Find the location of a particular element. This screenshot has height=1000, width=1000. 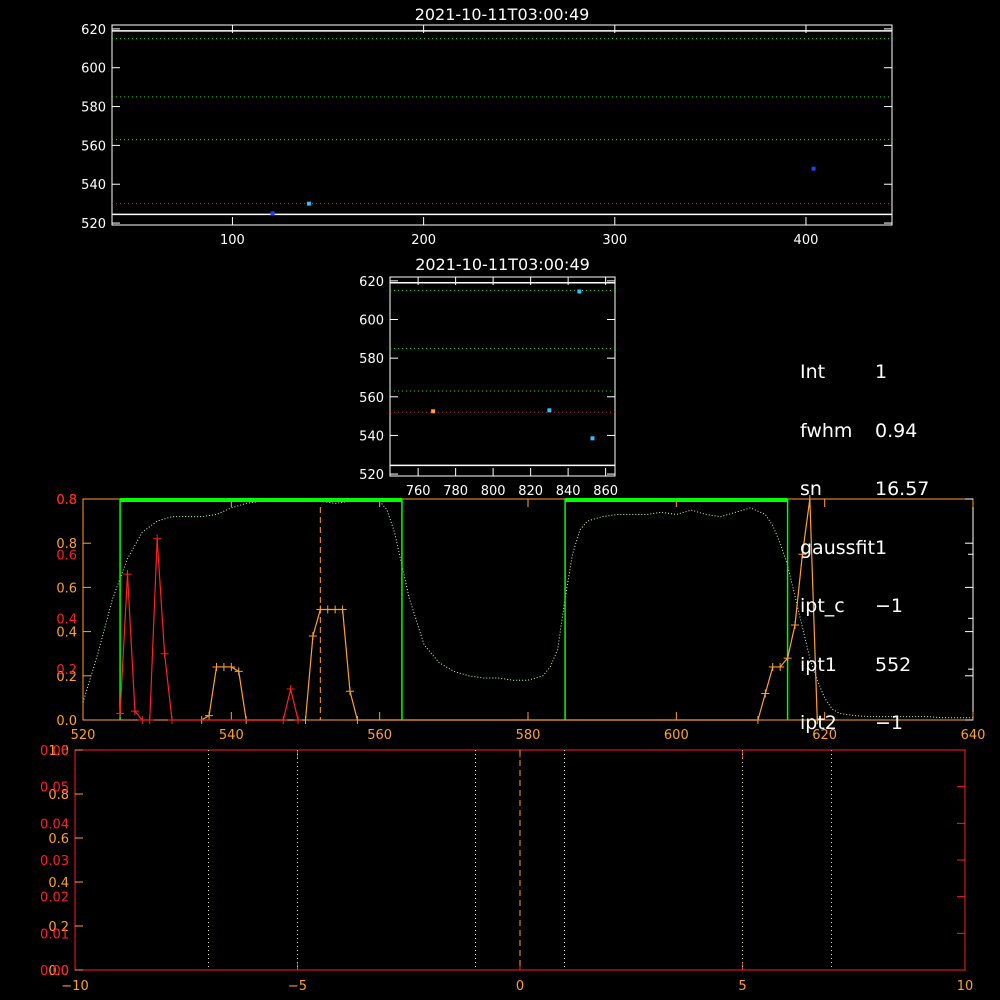

y-tick-label-red: 0.6 is located at coordinates (66, 555).